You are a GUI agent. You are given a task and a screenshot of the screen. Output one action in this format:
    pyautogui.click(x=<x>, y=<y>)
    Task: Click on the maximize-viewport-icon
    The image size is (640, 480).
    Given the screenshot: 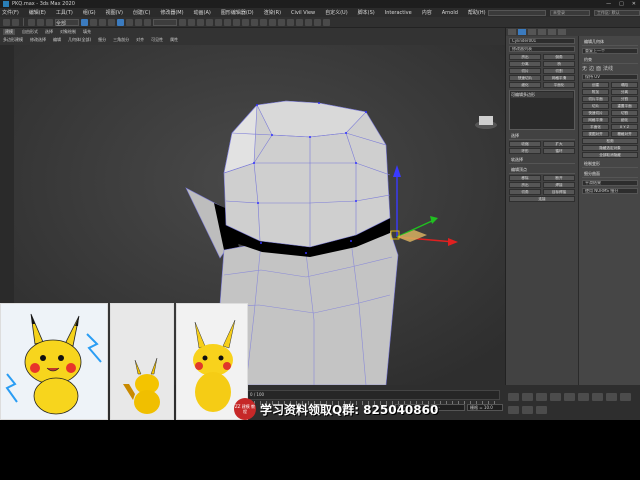 What is the action you would take?
    pyautogui.click(x=541, y=409)
    